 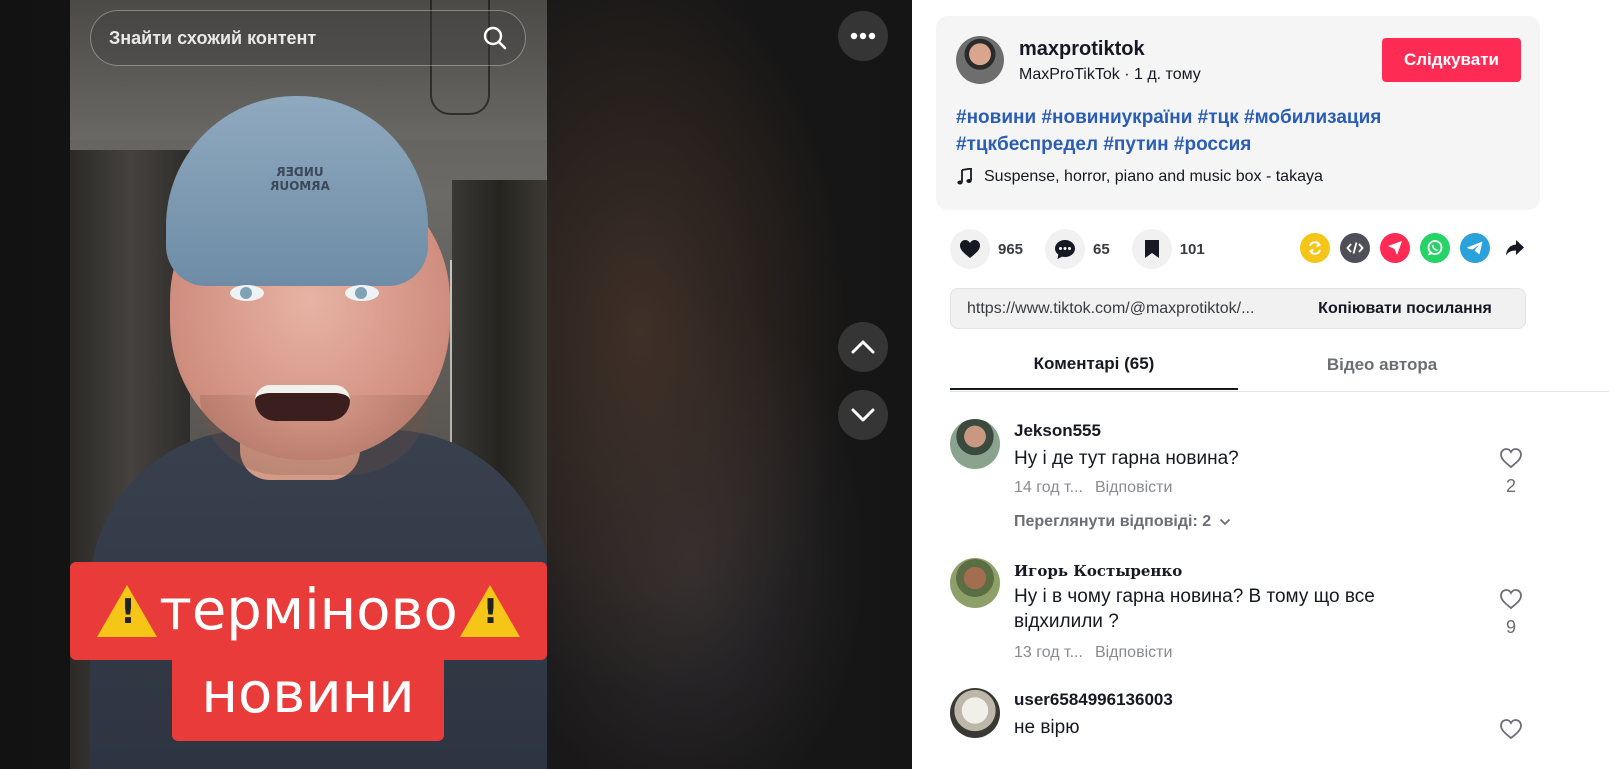 I want to click on commenter-username: user6584996136003, so click(x=1093, y=700).